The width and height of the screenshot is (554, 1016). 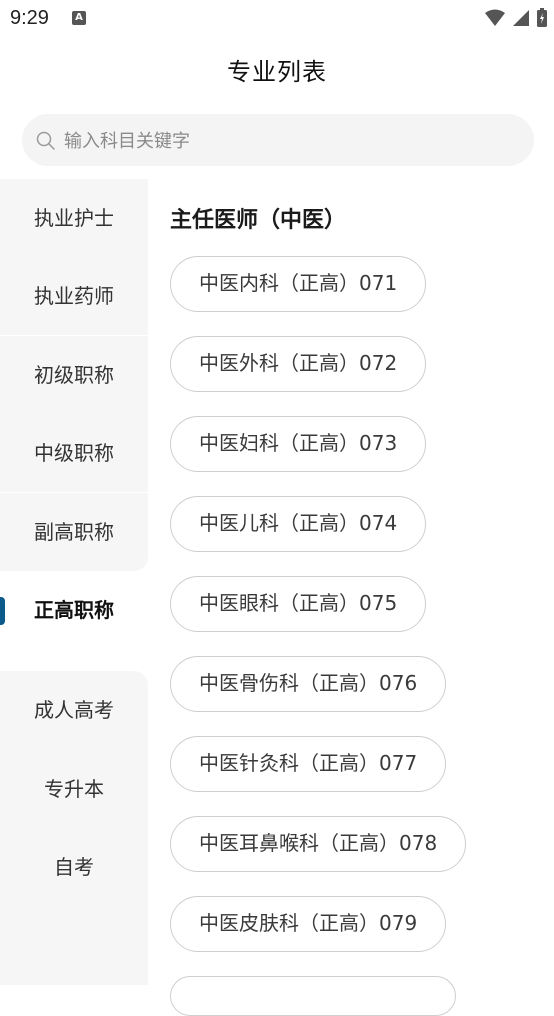 I want to click on sidebar-item-label: 中级职称, so click(x=74, y=453).